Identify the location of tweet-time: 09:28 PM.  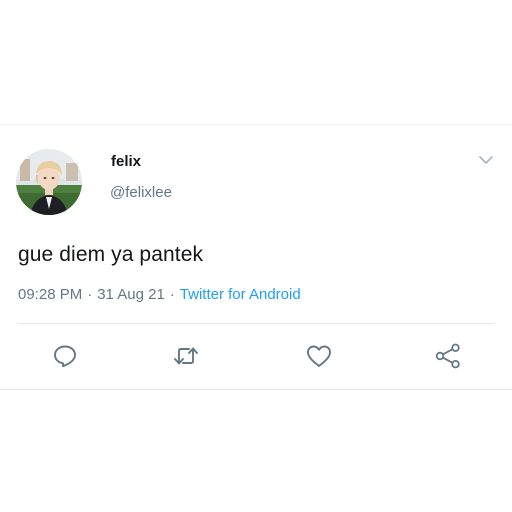
(50, 294).